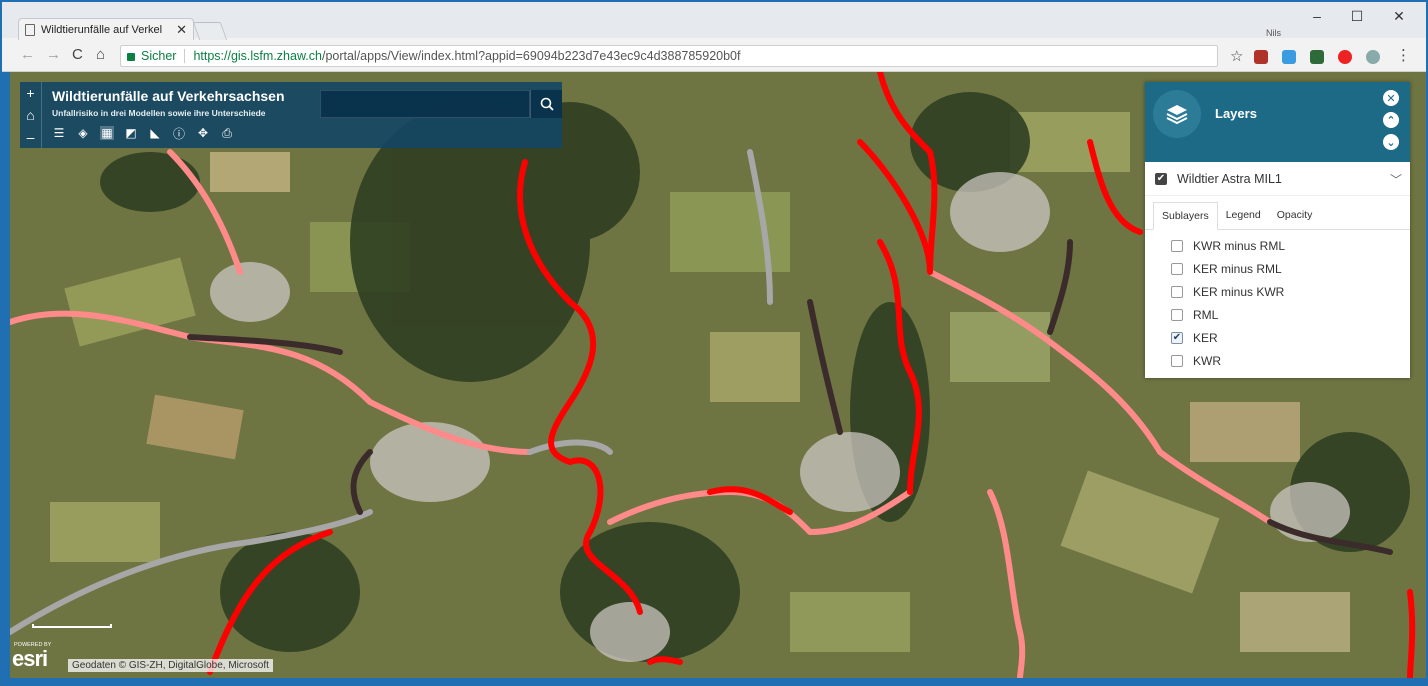 The width and height of the screenshot is (1428, 686). I want to click on sublayer-item: KER minus KWR, so click(1290, 291).